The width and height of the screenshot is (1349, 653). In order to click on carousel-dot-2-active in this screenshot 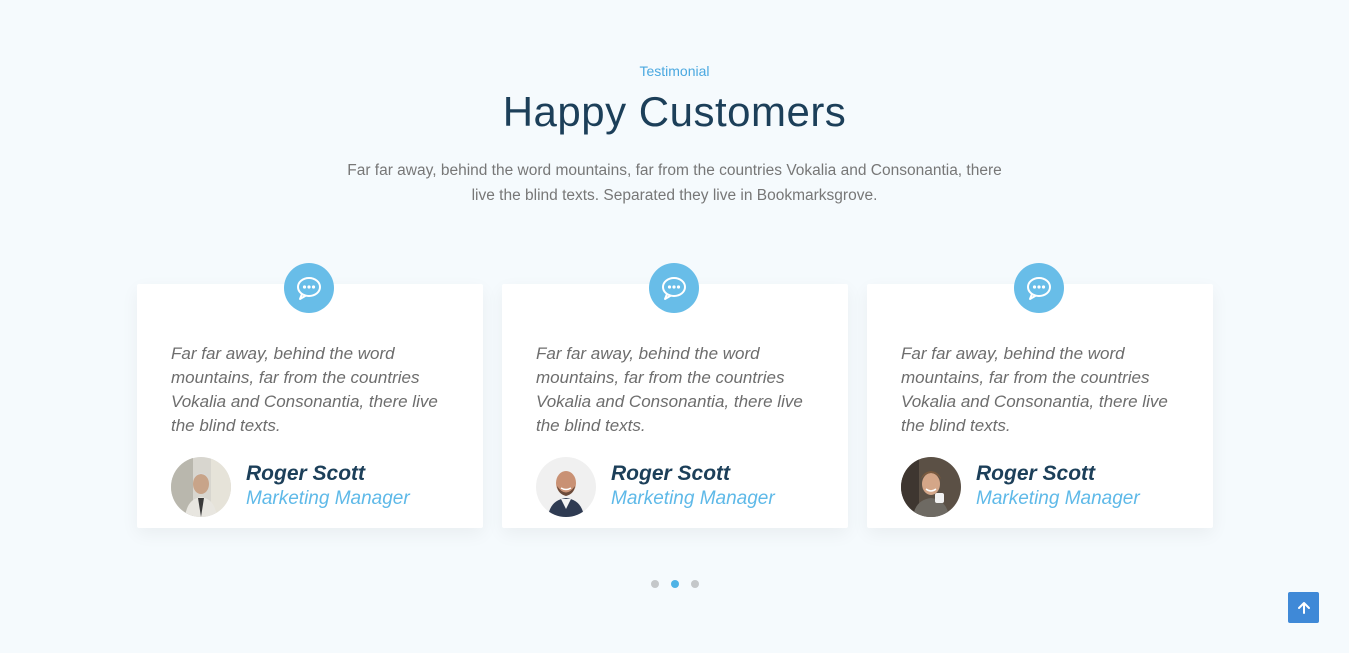, I will do `click(675, 584)`.